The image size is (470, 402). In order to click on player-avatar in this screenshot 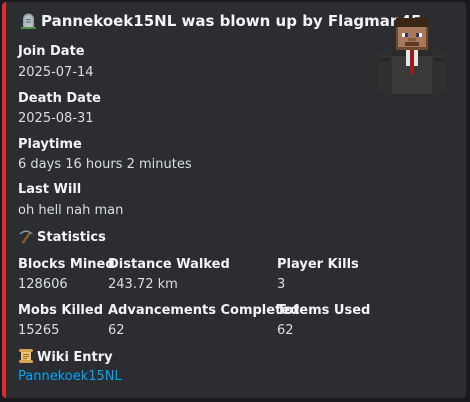, I will do `click(412, 54)`.